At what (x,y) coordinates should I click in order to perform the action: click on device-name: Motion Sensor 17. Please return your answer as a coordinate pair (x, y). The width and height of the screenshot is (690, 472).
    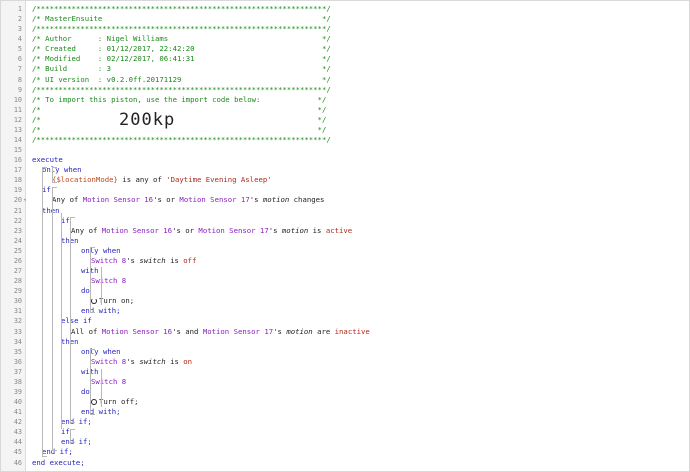
    Looking at the image, I should click on (214, 200).